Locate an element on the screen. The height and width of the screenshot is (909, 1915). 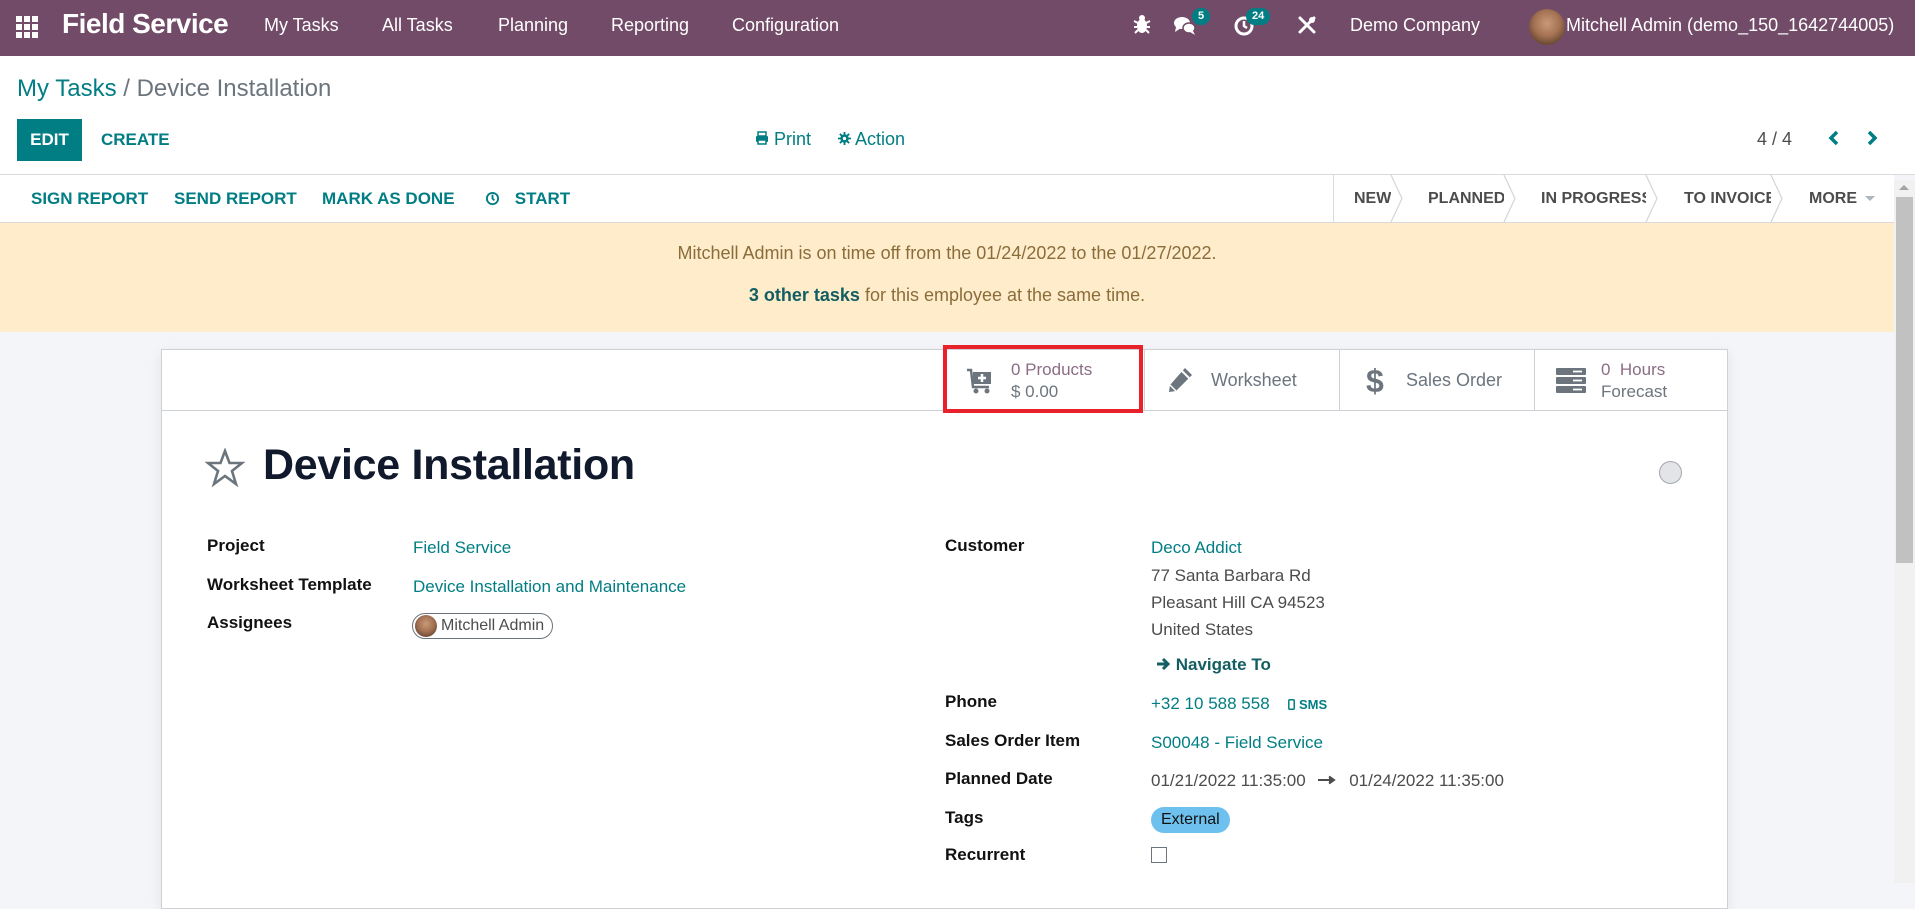
apps-menu-icon is located at coordinates (28, 27).